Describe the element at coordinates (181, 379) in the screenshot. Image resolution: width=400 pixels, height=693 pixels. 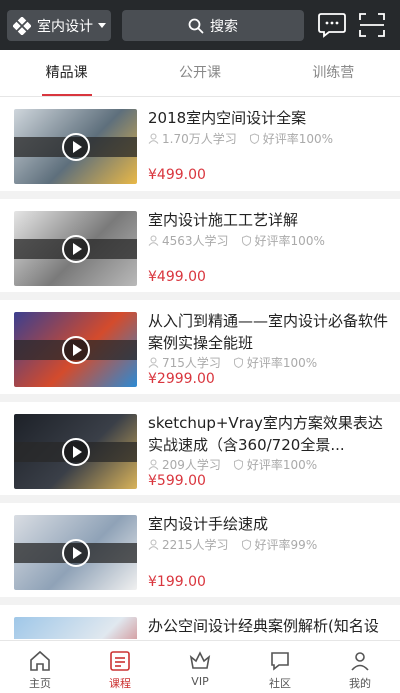
I see `course-price: ¥2999.00` at that location.